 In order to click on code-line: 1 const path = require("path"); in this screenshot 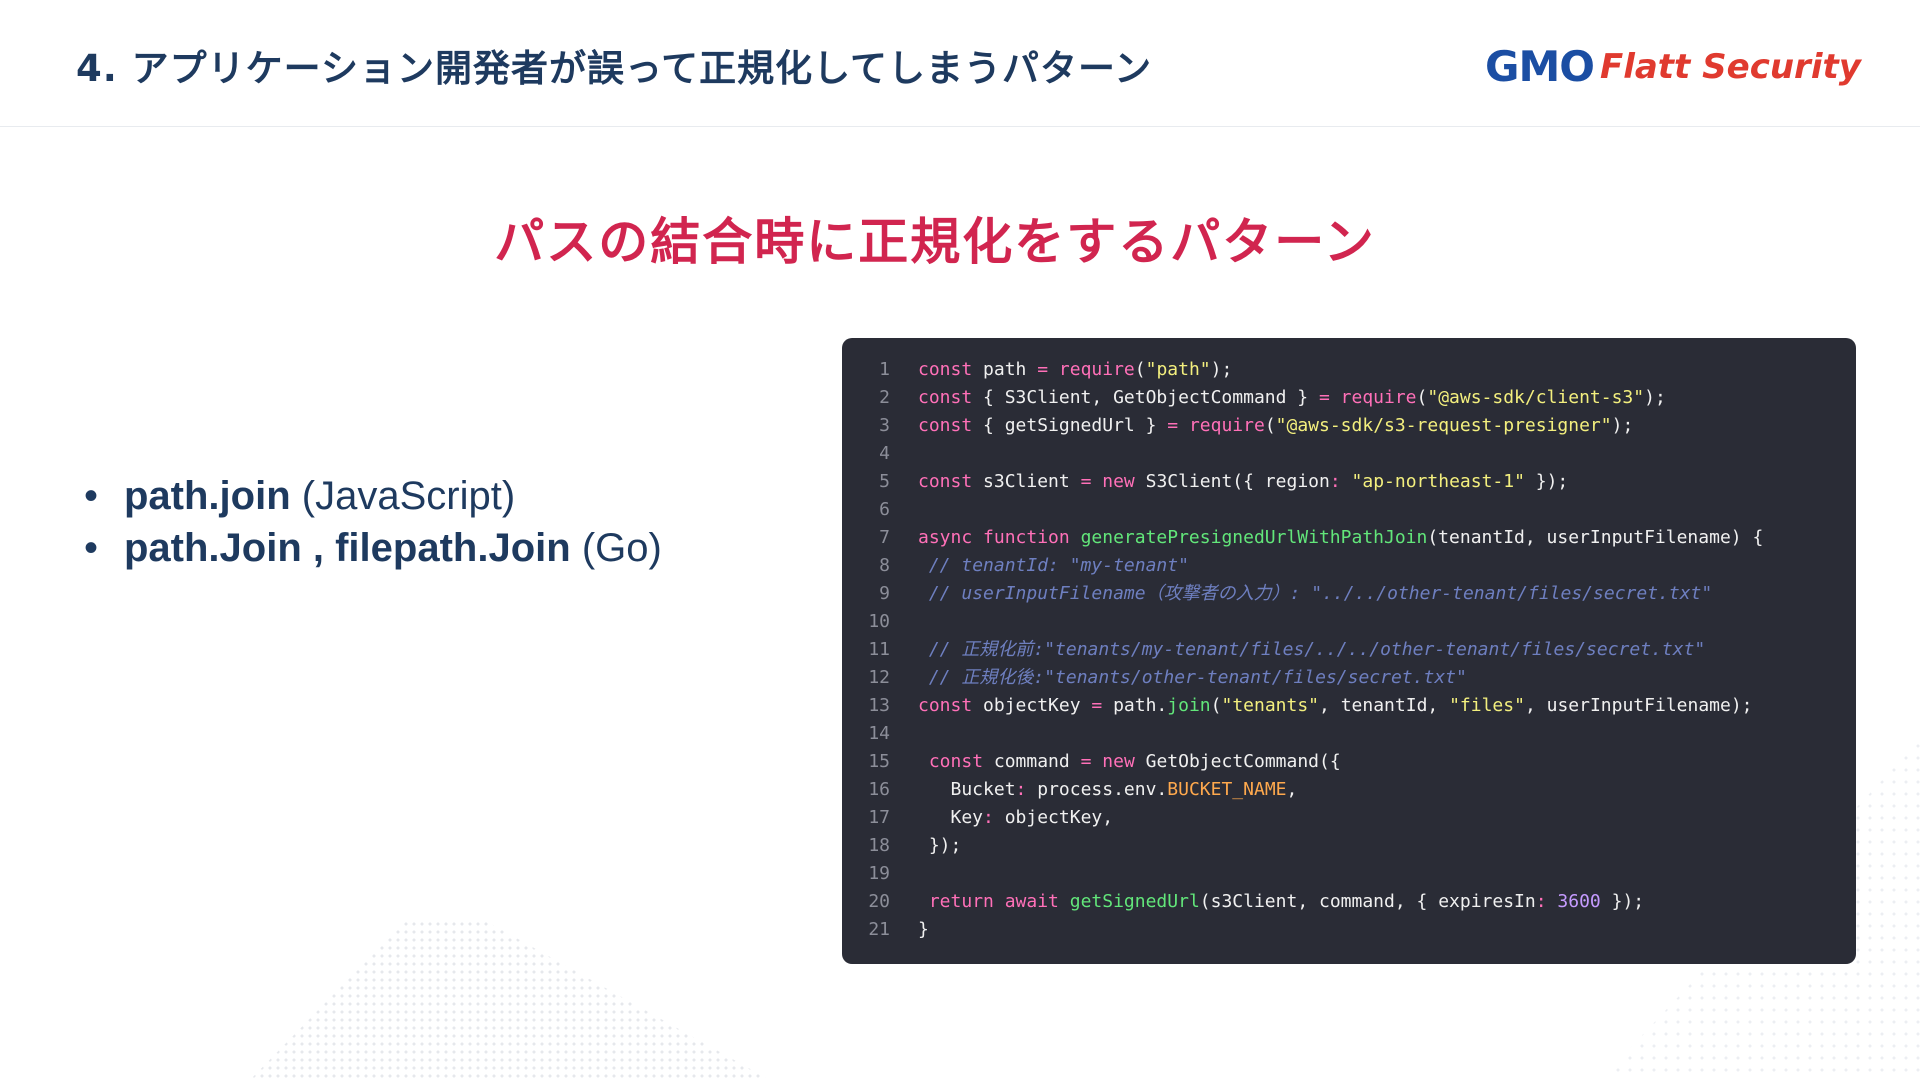, I will do `click(1349, 370)`.